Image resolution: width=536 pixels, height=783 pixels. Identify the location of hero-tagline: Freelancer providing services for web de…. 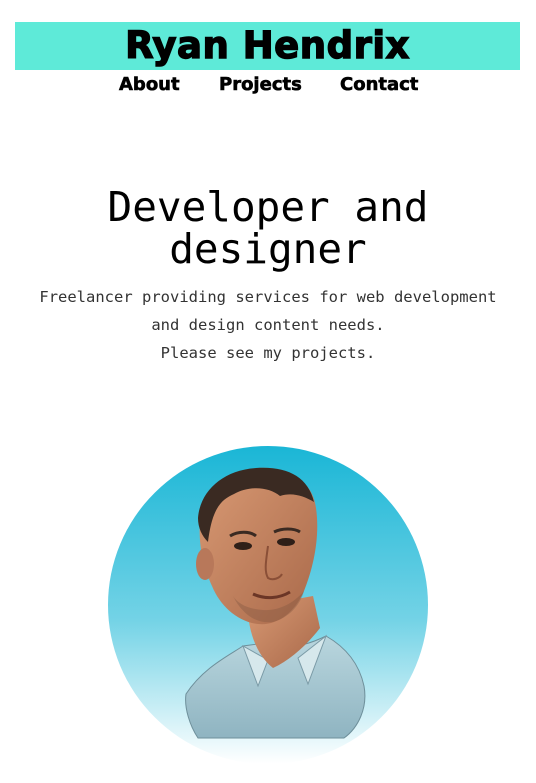
(268, 325).